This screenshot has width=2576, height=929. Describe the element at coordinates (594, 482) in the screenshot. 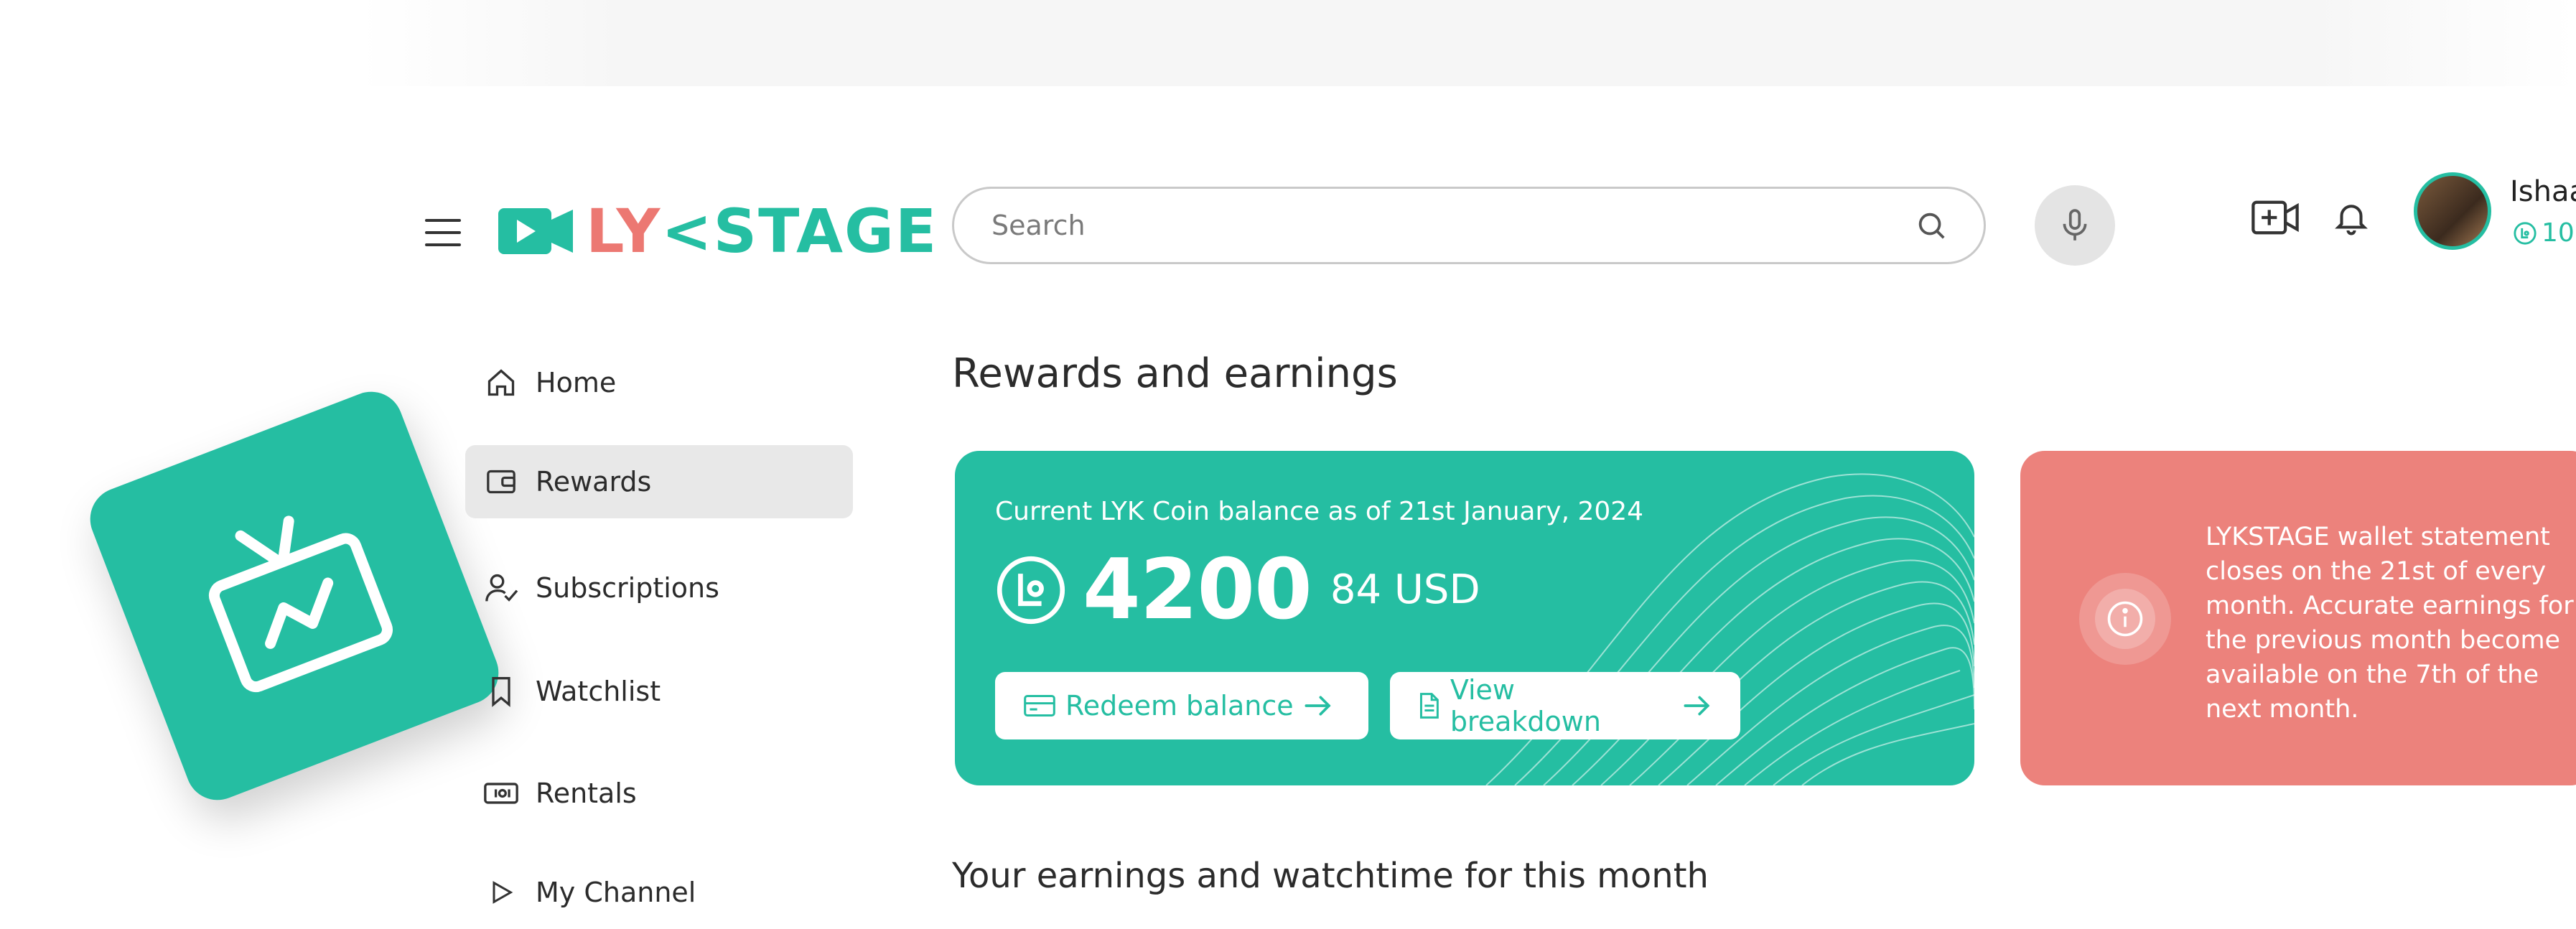

I see `sidebar-item-label: Rewards` at that location.